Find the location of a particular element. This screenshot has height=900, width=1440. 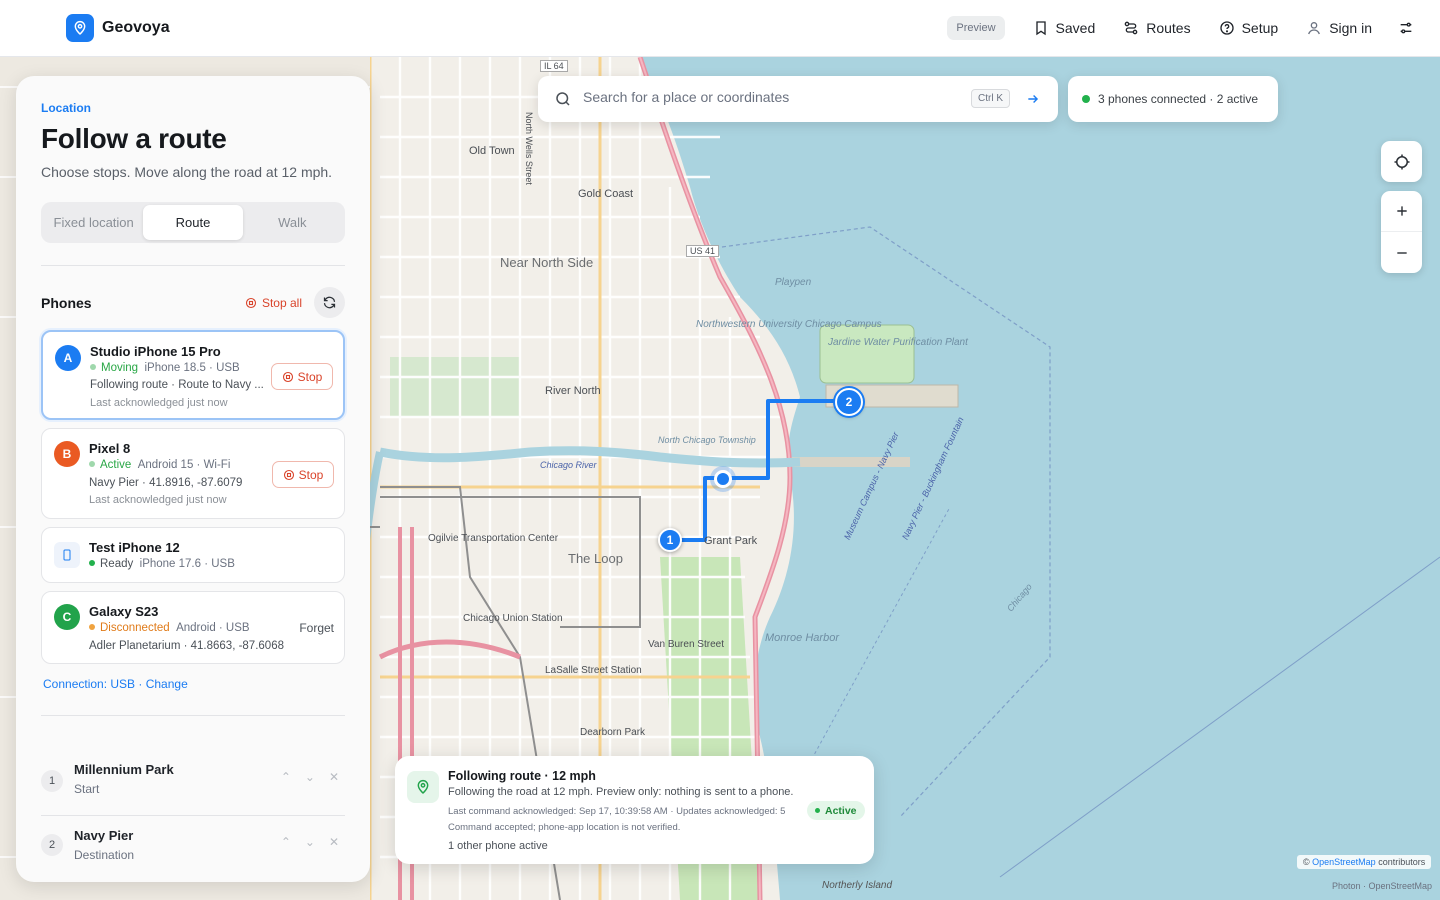

zoom-out-button is located at coordinates (1401, 252).